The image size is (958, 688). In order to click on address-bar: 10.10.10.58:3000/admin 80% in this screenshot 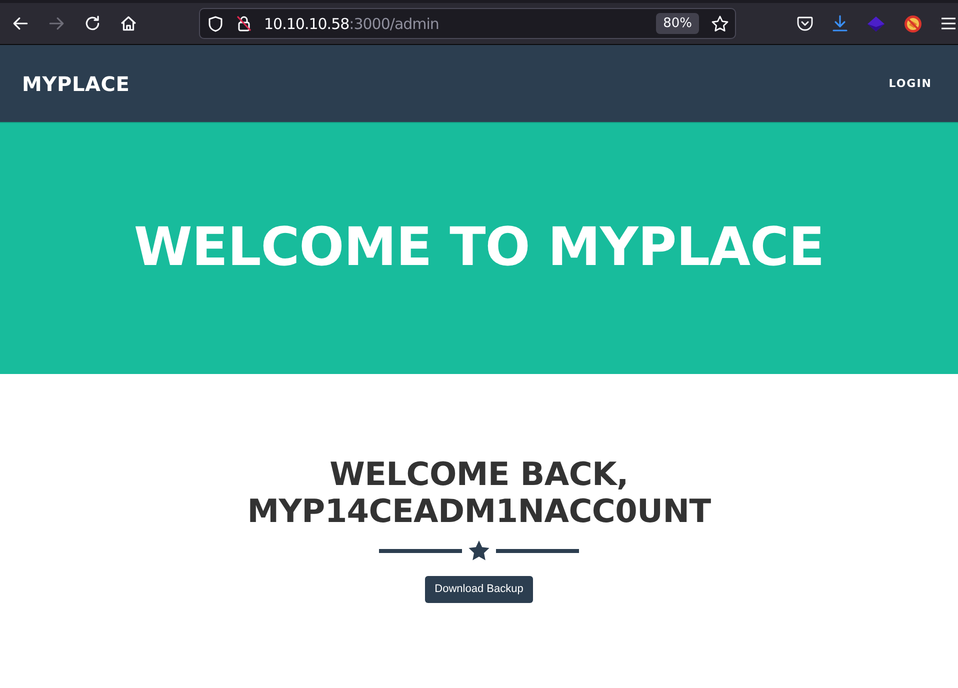, I will do `click(467, 23)`.